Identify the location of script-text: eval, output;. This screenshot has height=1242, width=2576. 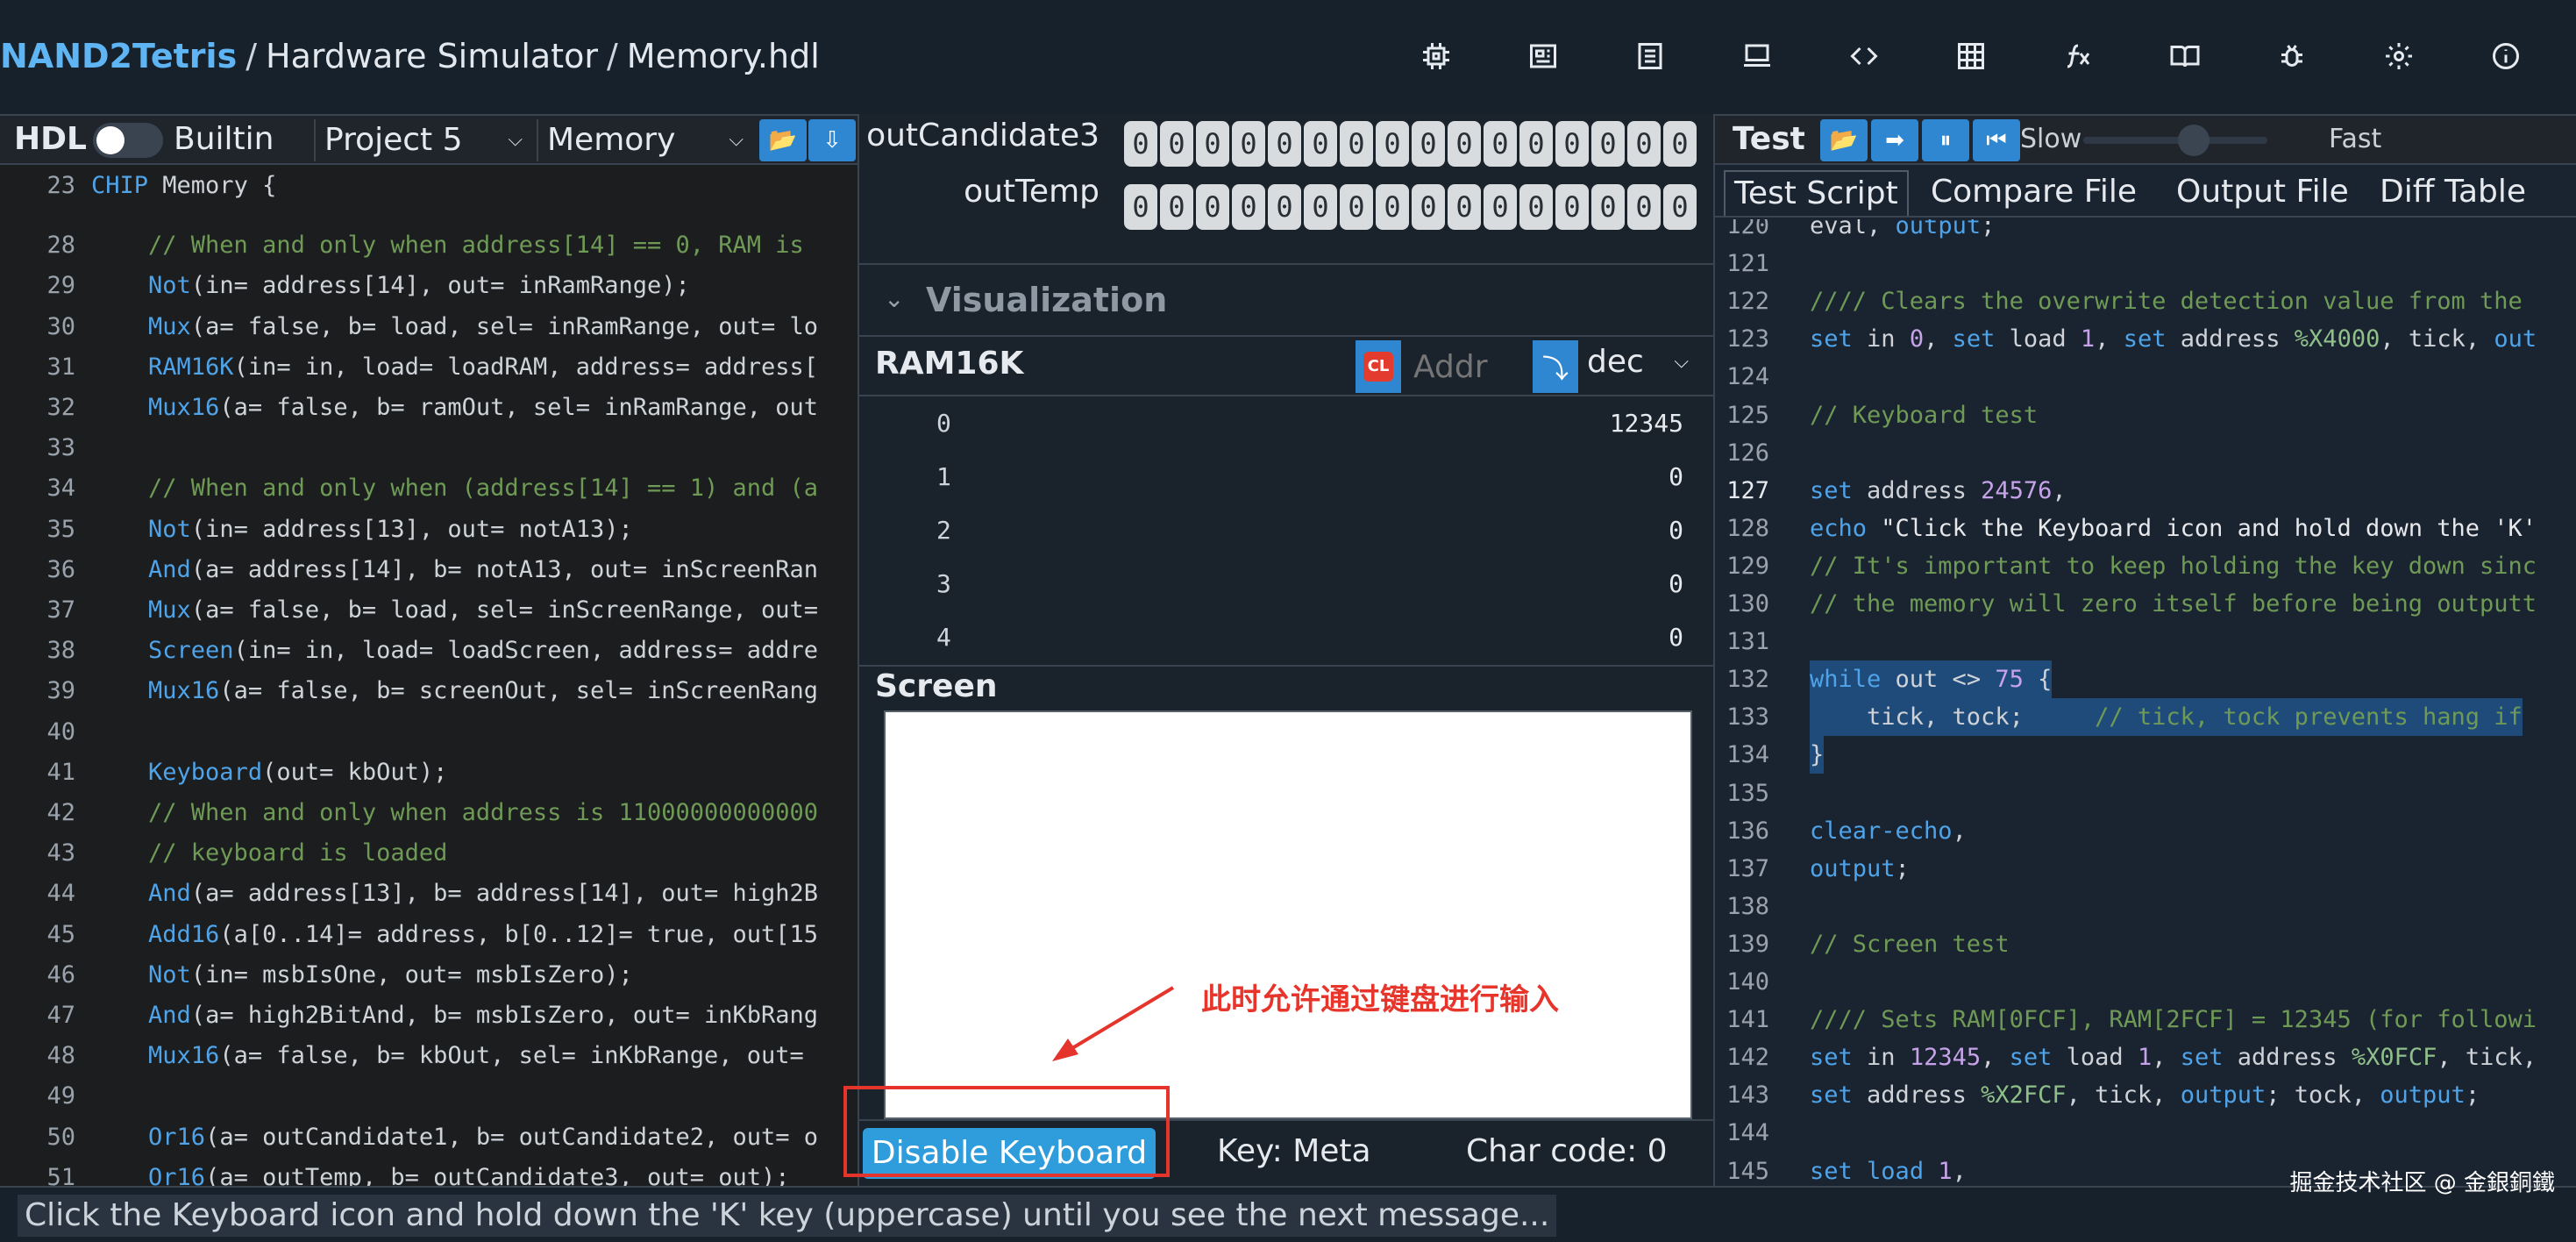
(1903, 229).